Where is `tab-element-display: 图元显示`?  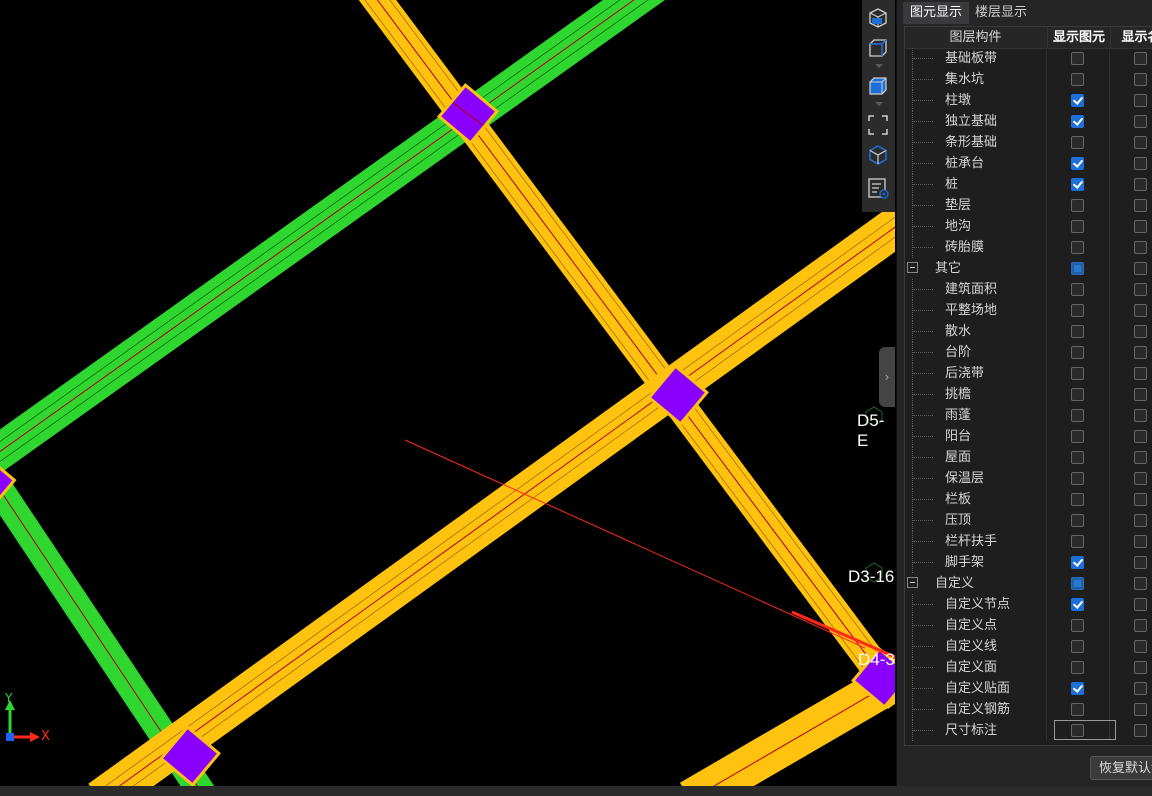
tab-element-display: 图元显示 is located at coordinates (936, 13).